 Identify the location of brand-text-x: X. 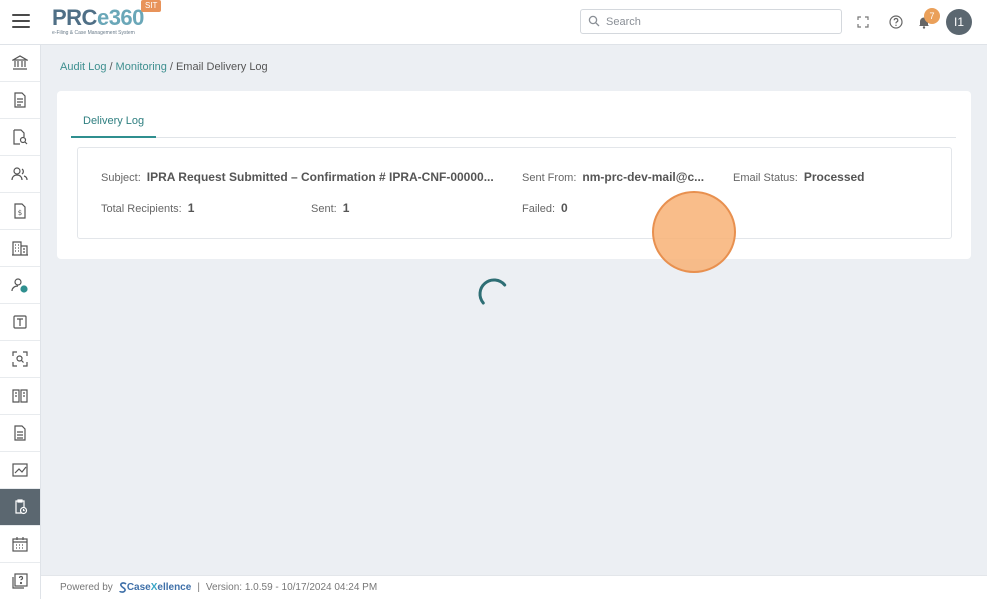
(154, 587).